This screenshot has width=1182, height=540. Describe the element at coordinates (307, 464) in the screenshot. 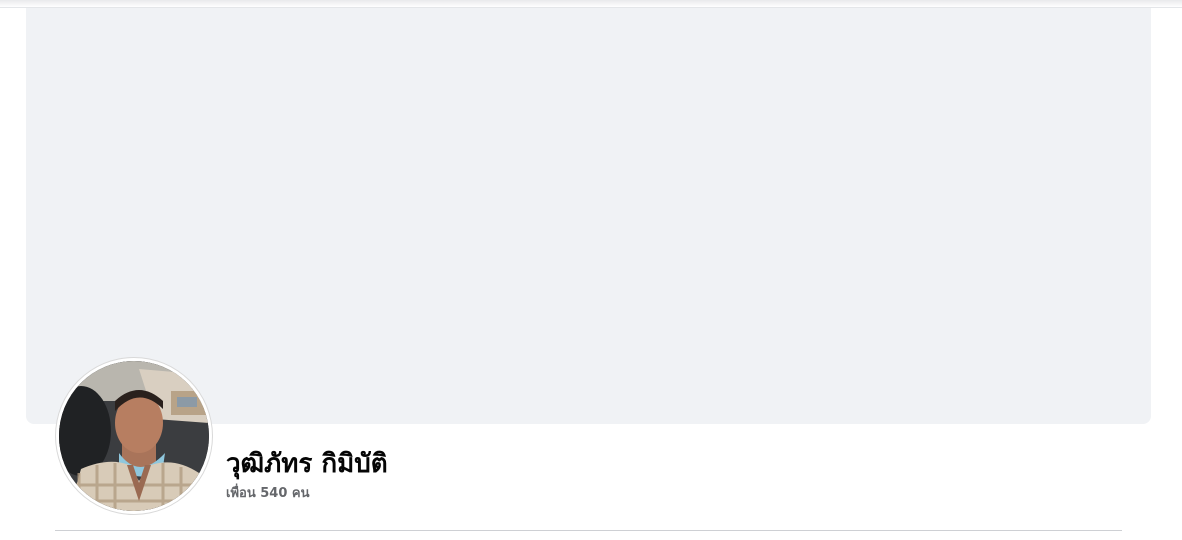

I see `profile-name: วุฒิภัทร กิมิบัติ` at that location.